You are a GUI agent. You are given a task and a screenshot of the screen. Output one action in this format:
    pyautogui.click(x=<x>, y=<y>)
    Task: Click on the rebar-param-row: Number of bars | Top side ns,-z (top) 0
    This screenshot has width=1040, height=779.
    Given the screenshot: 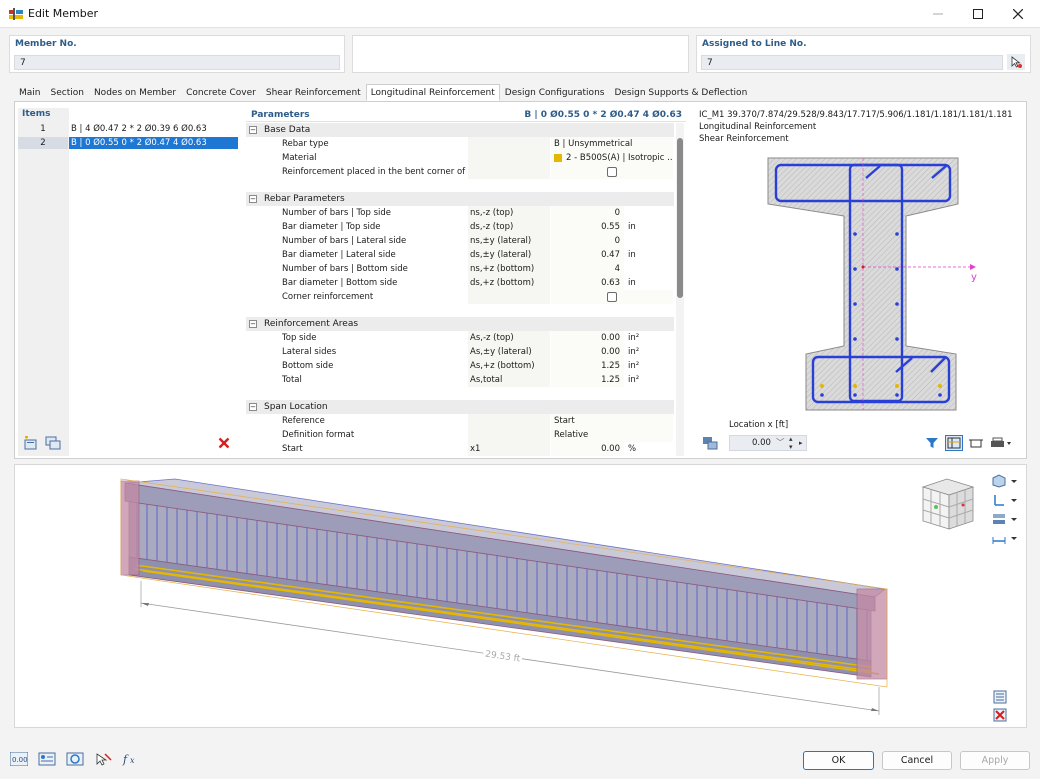 What is the action you would take?
    pyautogui.click(x=460, y=213)
    